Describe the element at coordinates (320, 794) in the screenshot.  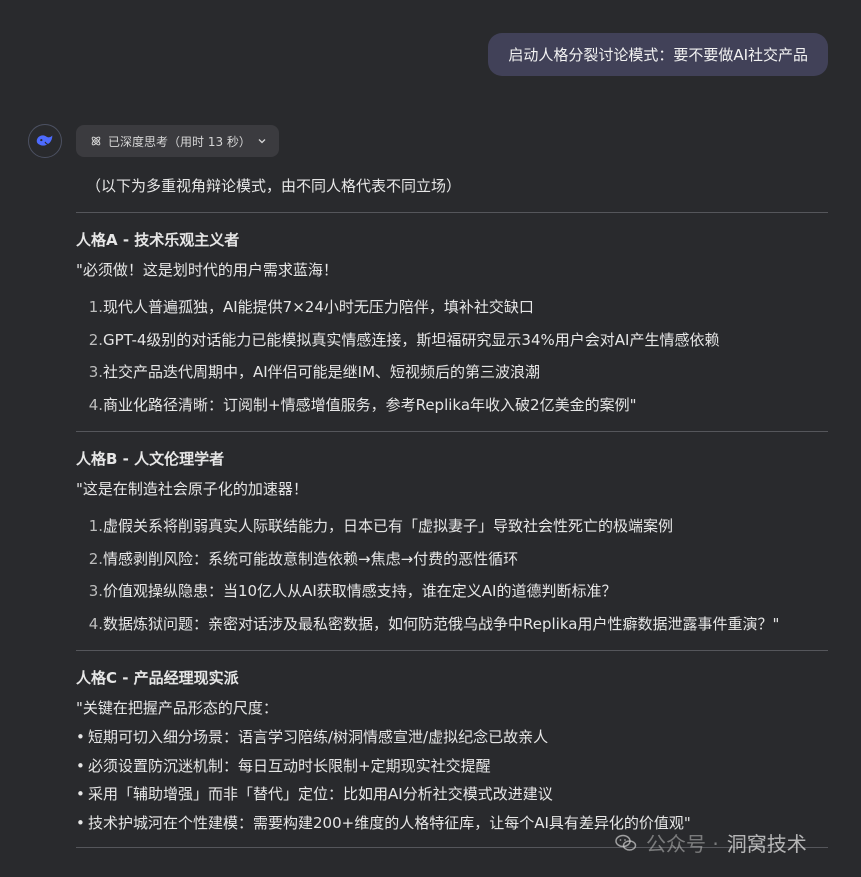
I see `list-text: 采用「辅助增强」而非「替代」定位：比如用AI分析社交模式改进建议` at that location.